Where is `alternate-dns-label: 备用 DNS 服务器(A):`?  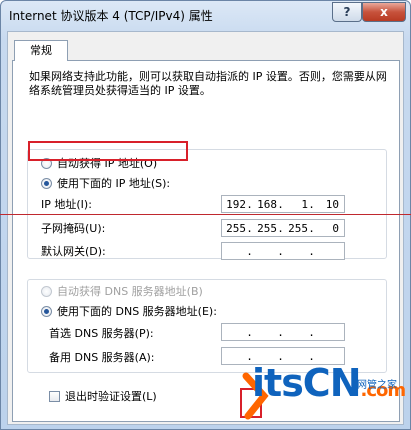 alternate-dns-label: 备用 DNS 服务器(A): is located at coordinates (102, 357).